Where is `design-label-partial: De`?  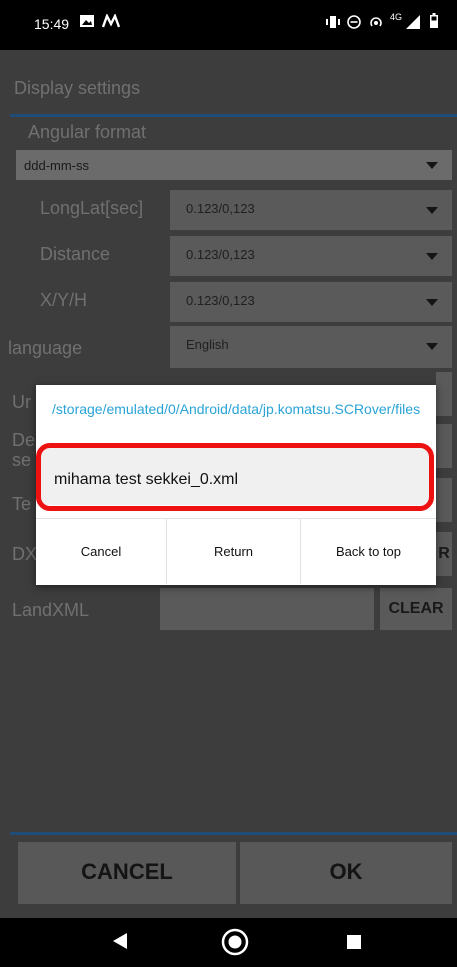
design-label-partial: De is located at coordinates (24, 440).